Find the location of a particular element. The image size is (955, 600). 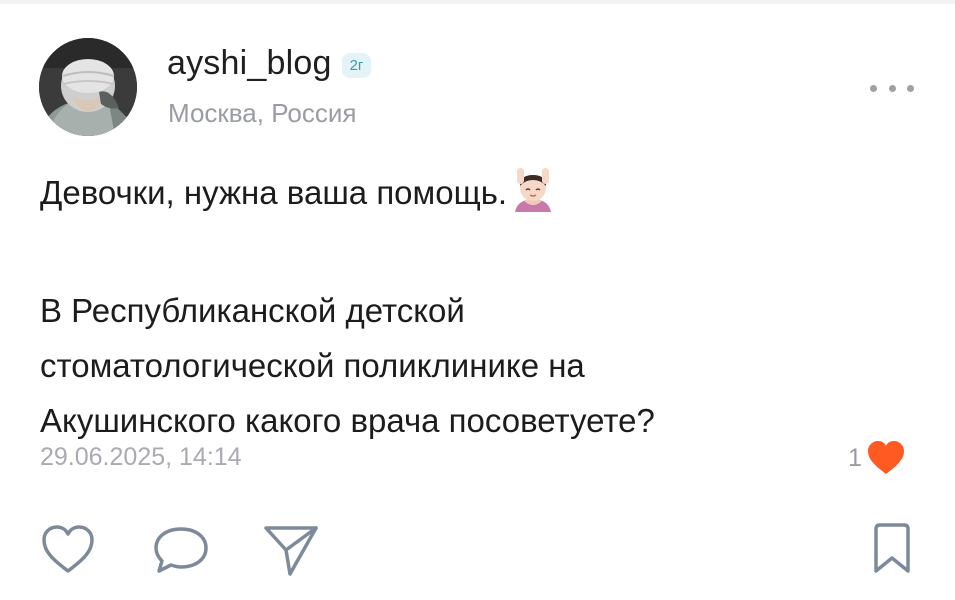

post-line: стоматологической поликлинике на is located at coordinates (312, 365).